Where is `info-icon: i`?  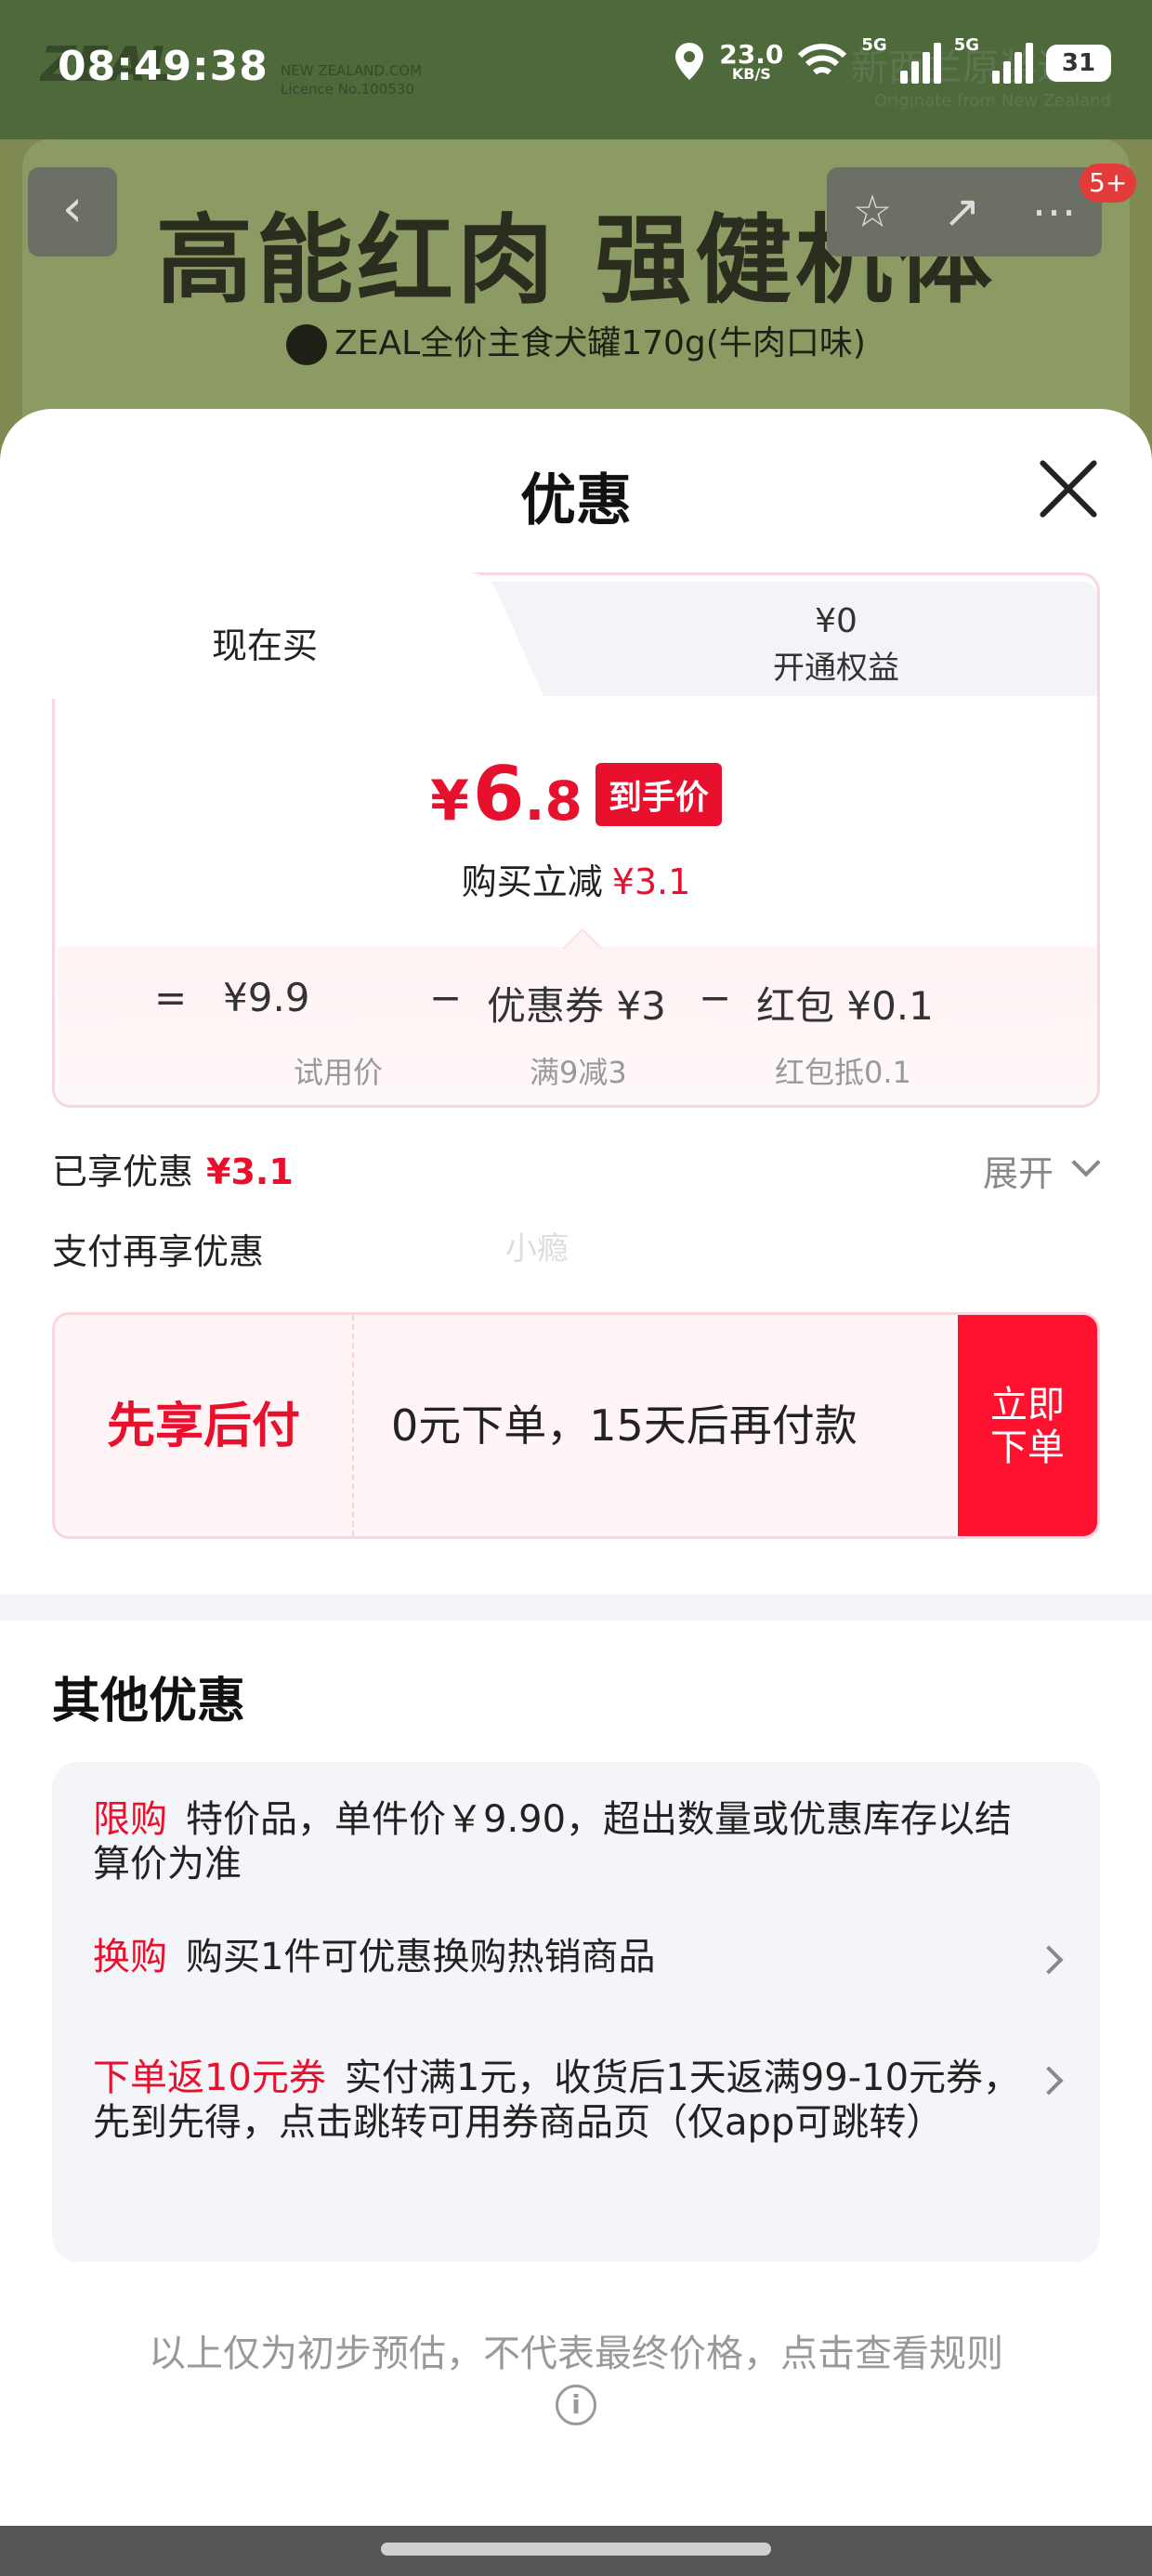
info-icon: i is located at coordinates (576, 2405).